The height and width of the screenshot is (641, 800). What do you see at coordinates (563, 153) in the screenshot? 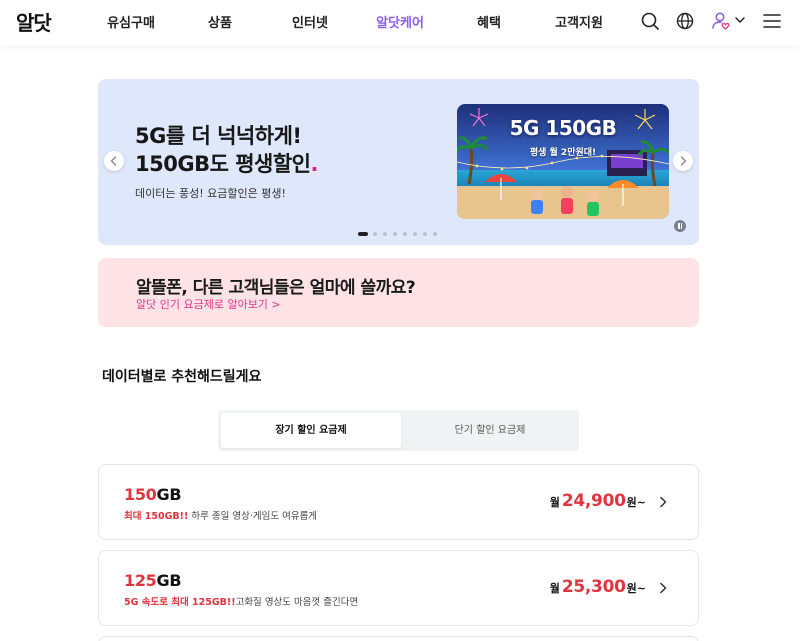
I see `banner-image-subtitle: 평생 월 2만원대!` at bounding box center [563, 153].